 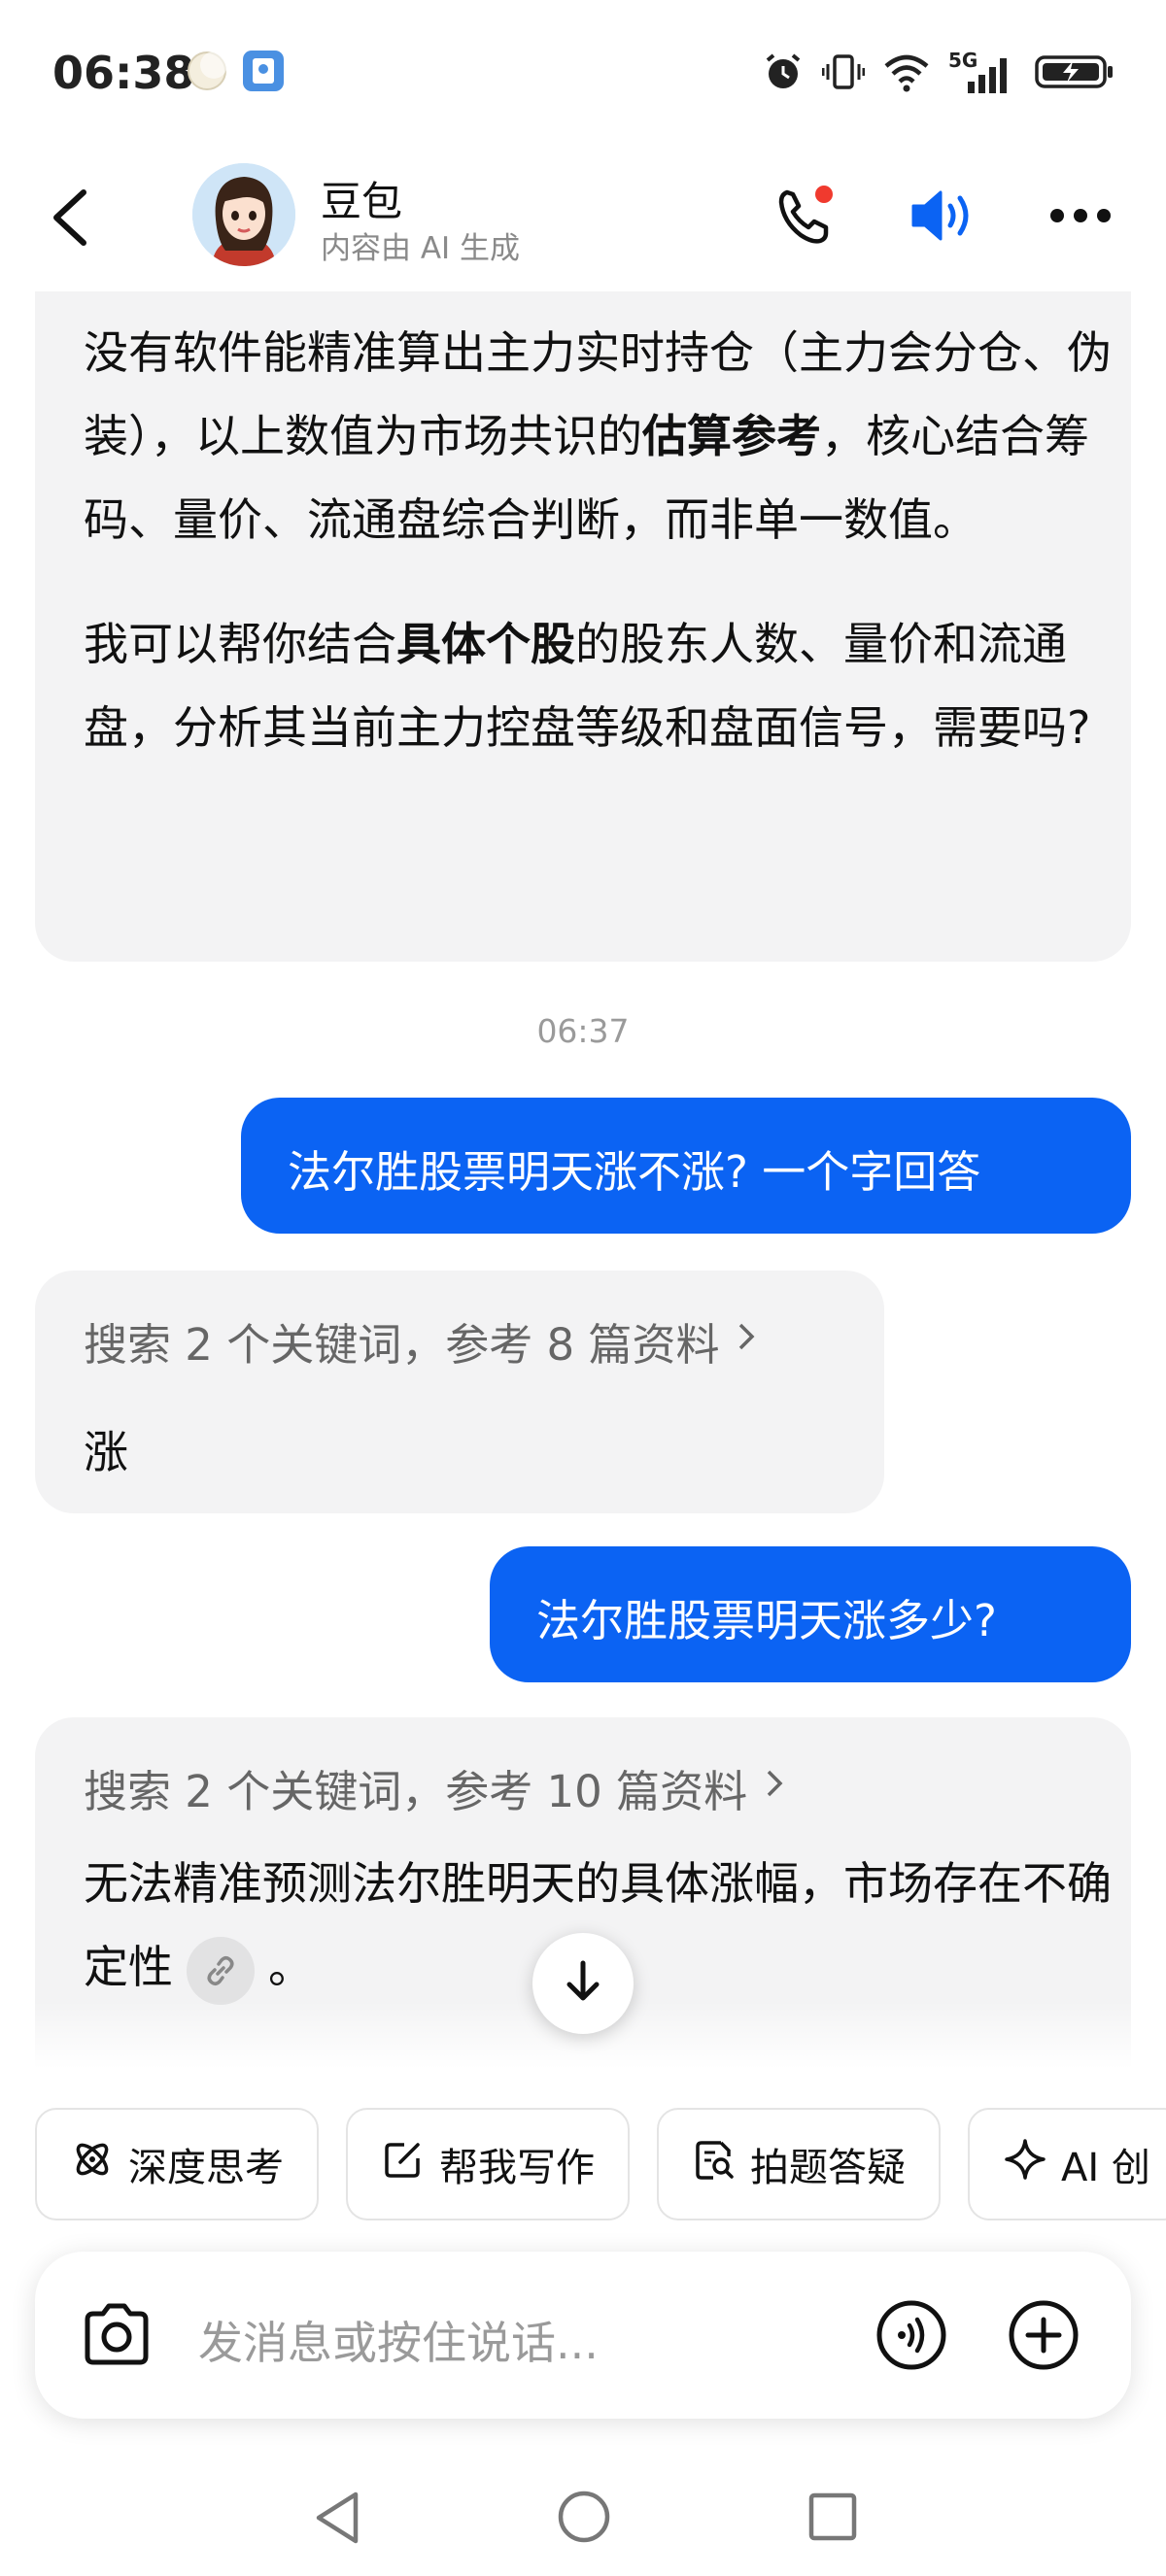 I want to click on battery-icon, so click(x=1074, y=74).